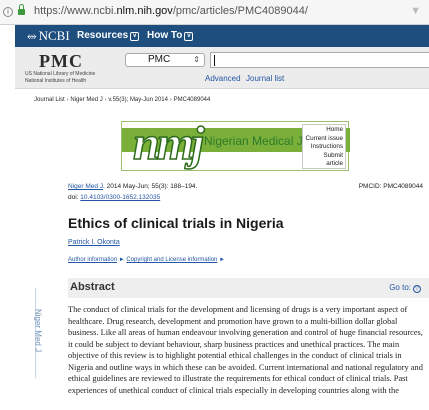 This screenshot has height=410, width=429. What do you see at coordinates (8, 12) in the screenshot?
I see `info-icon: i` at bounding box center [8, 12].